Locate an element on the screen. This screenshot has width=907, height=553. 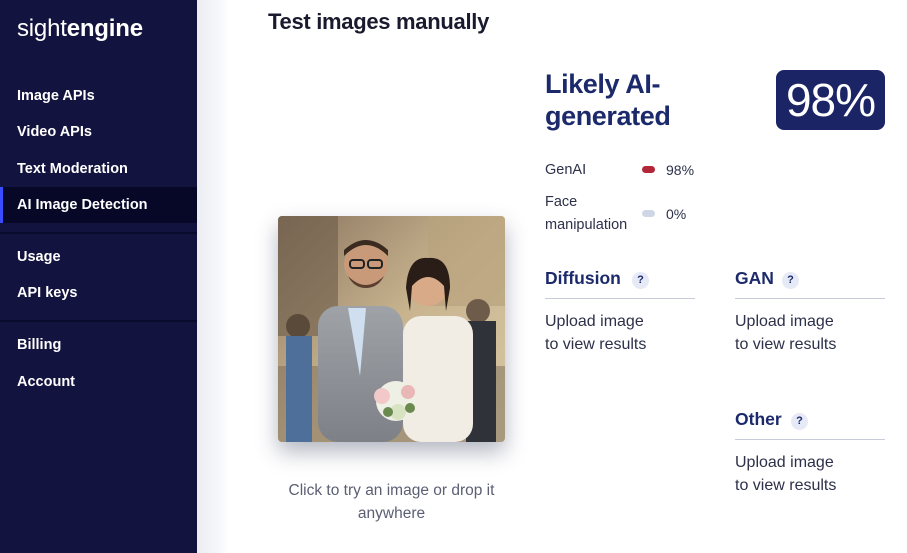
genai-score-bar is located at coordinates (648, 169).